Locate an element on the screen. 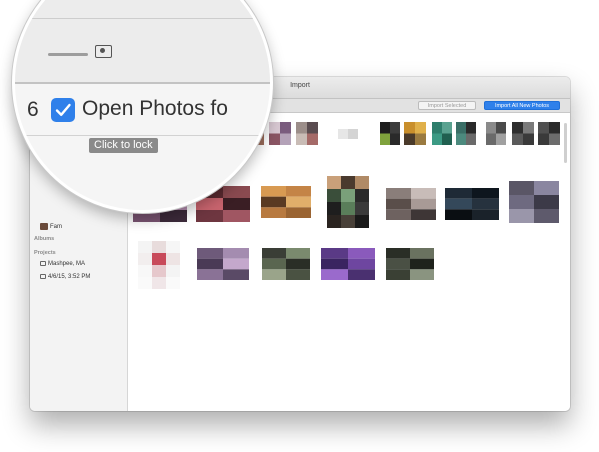 The image size is (599, 452). import-selected-button: Import Selected is located at coordinates (447, 105).